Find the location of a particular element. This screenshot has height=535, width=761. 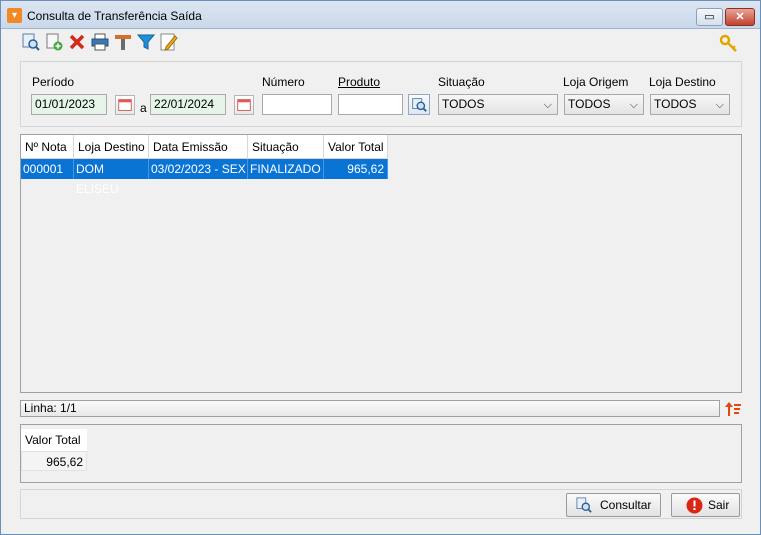

date-to-input: 22/01/2024 is located at coordinates (188, 104).